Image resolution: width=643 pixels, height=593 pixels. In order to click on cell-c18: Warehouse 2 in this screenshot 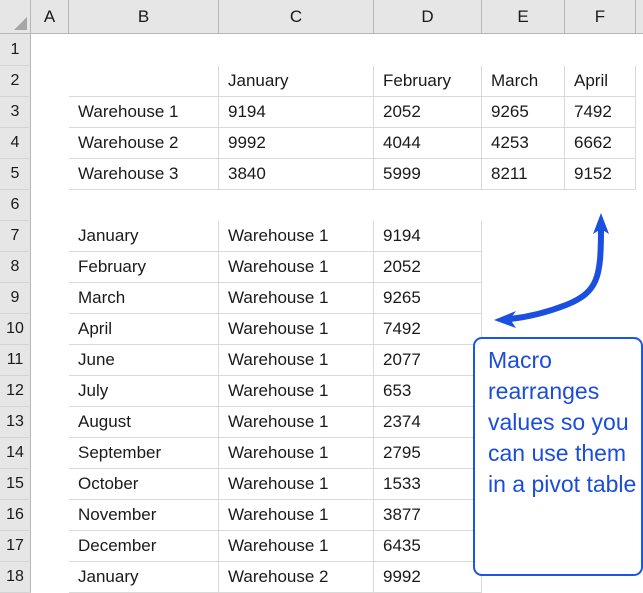, I will do `click(296, 577)`.